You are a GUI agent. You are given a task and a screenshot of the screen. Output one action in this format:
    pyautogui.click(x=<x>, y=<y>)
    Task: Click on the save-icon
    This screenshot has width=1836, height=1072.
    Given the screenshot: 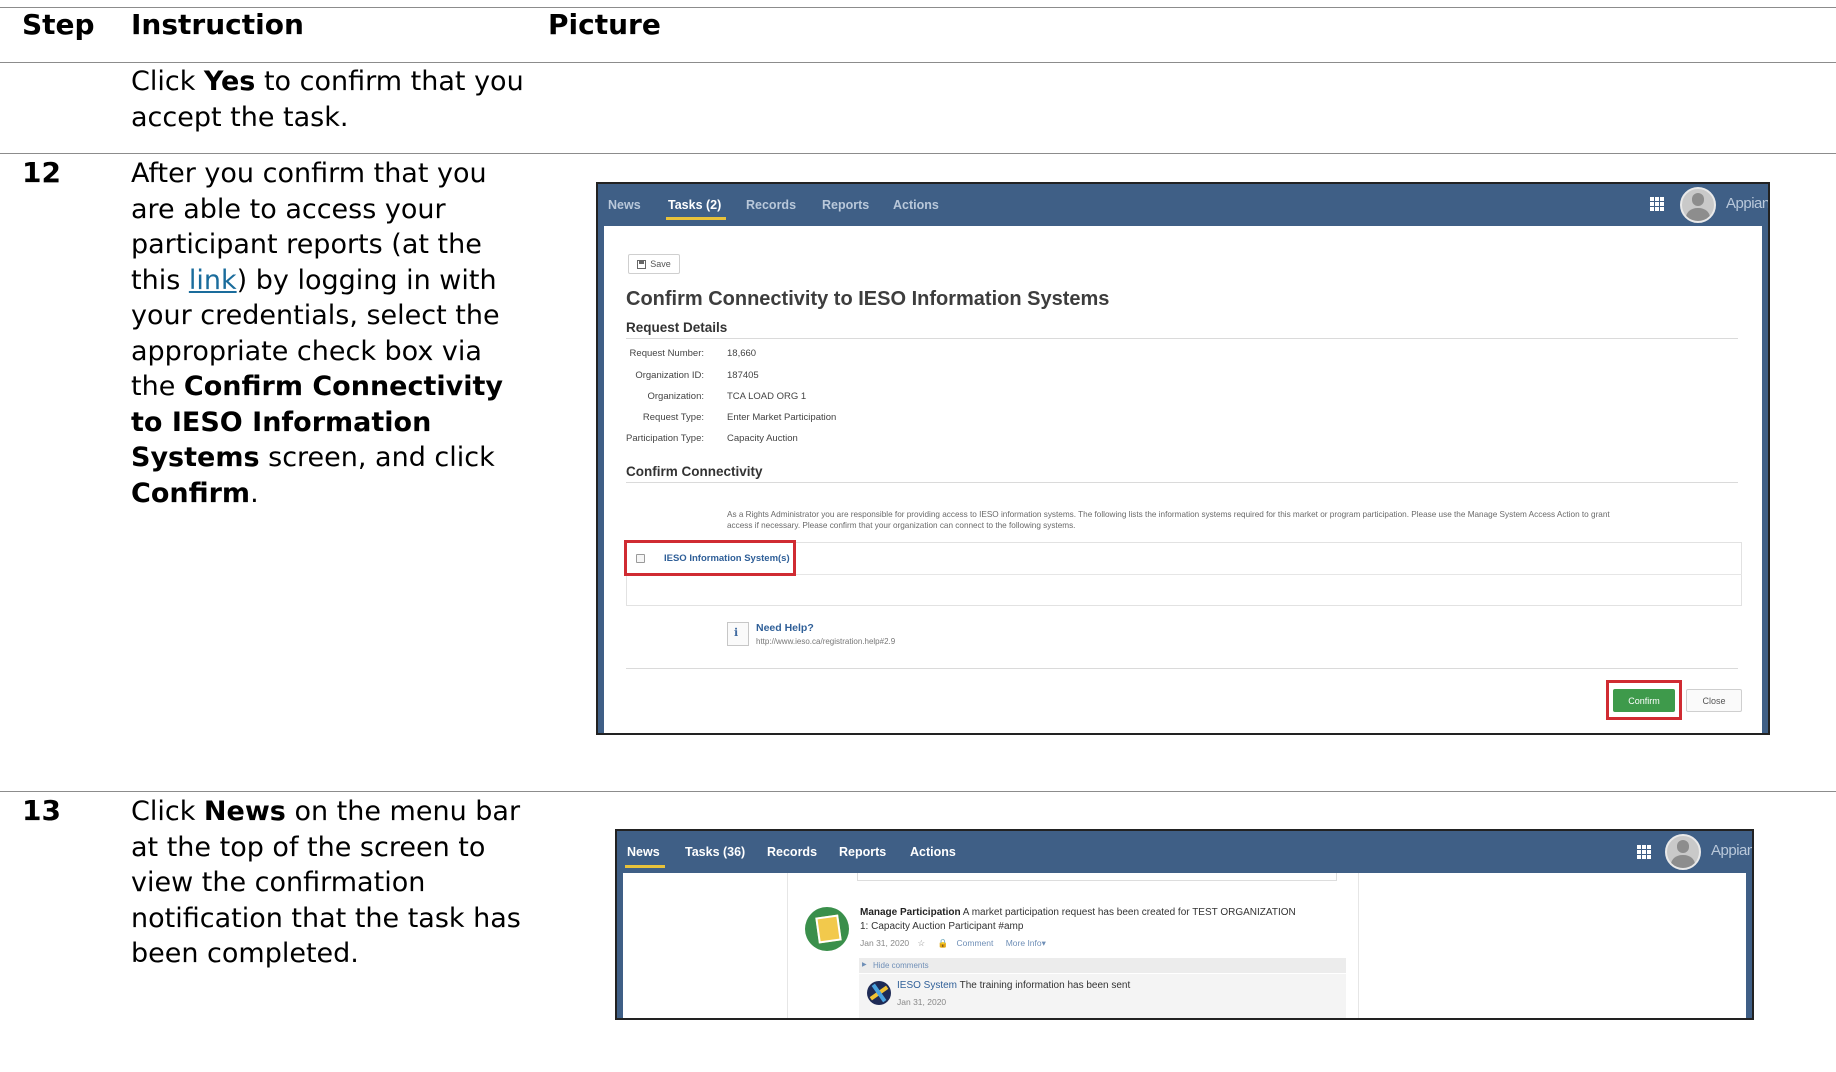 What is the action you would take?
    pyautogui.click(x=642, y=264)
    